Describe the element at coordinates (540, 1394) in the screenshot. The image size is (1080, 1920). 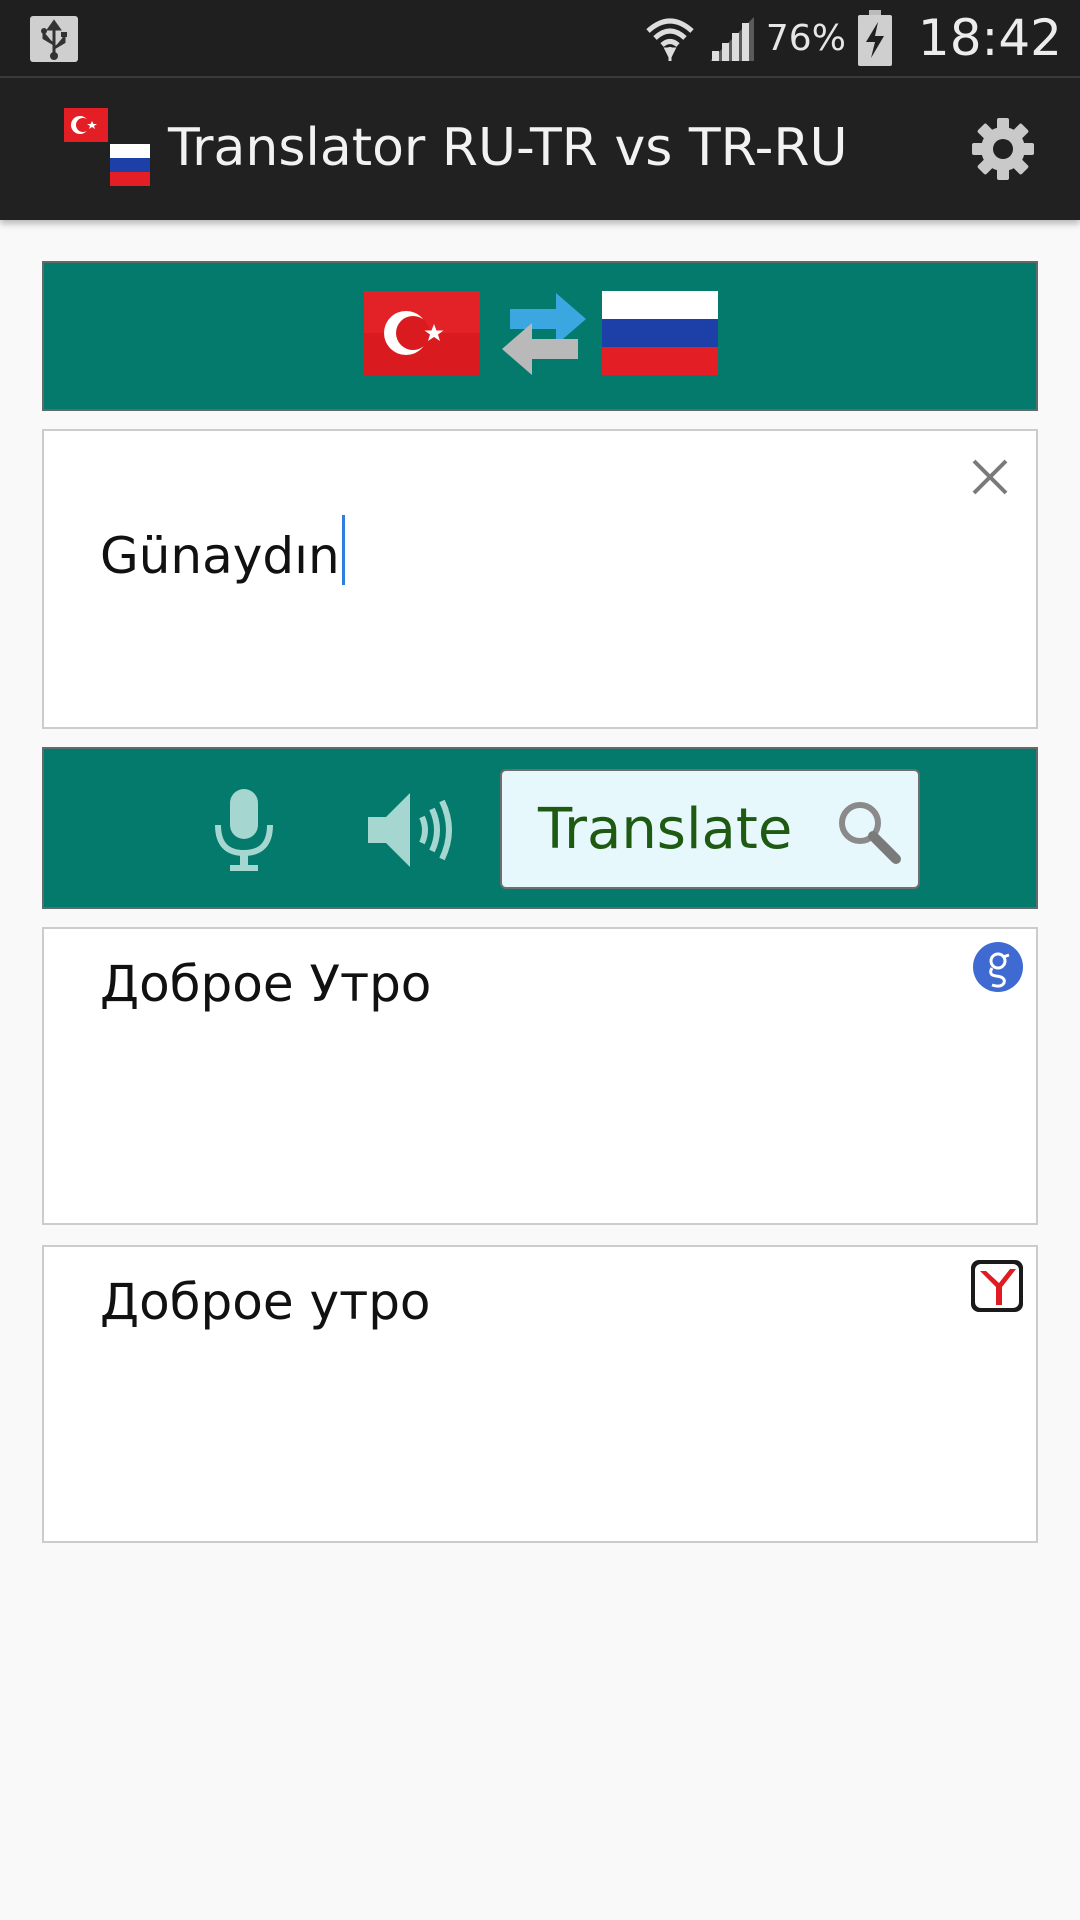
I see `yandex-result-panel: Доброе утро` at that location.